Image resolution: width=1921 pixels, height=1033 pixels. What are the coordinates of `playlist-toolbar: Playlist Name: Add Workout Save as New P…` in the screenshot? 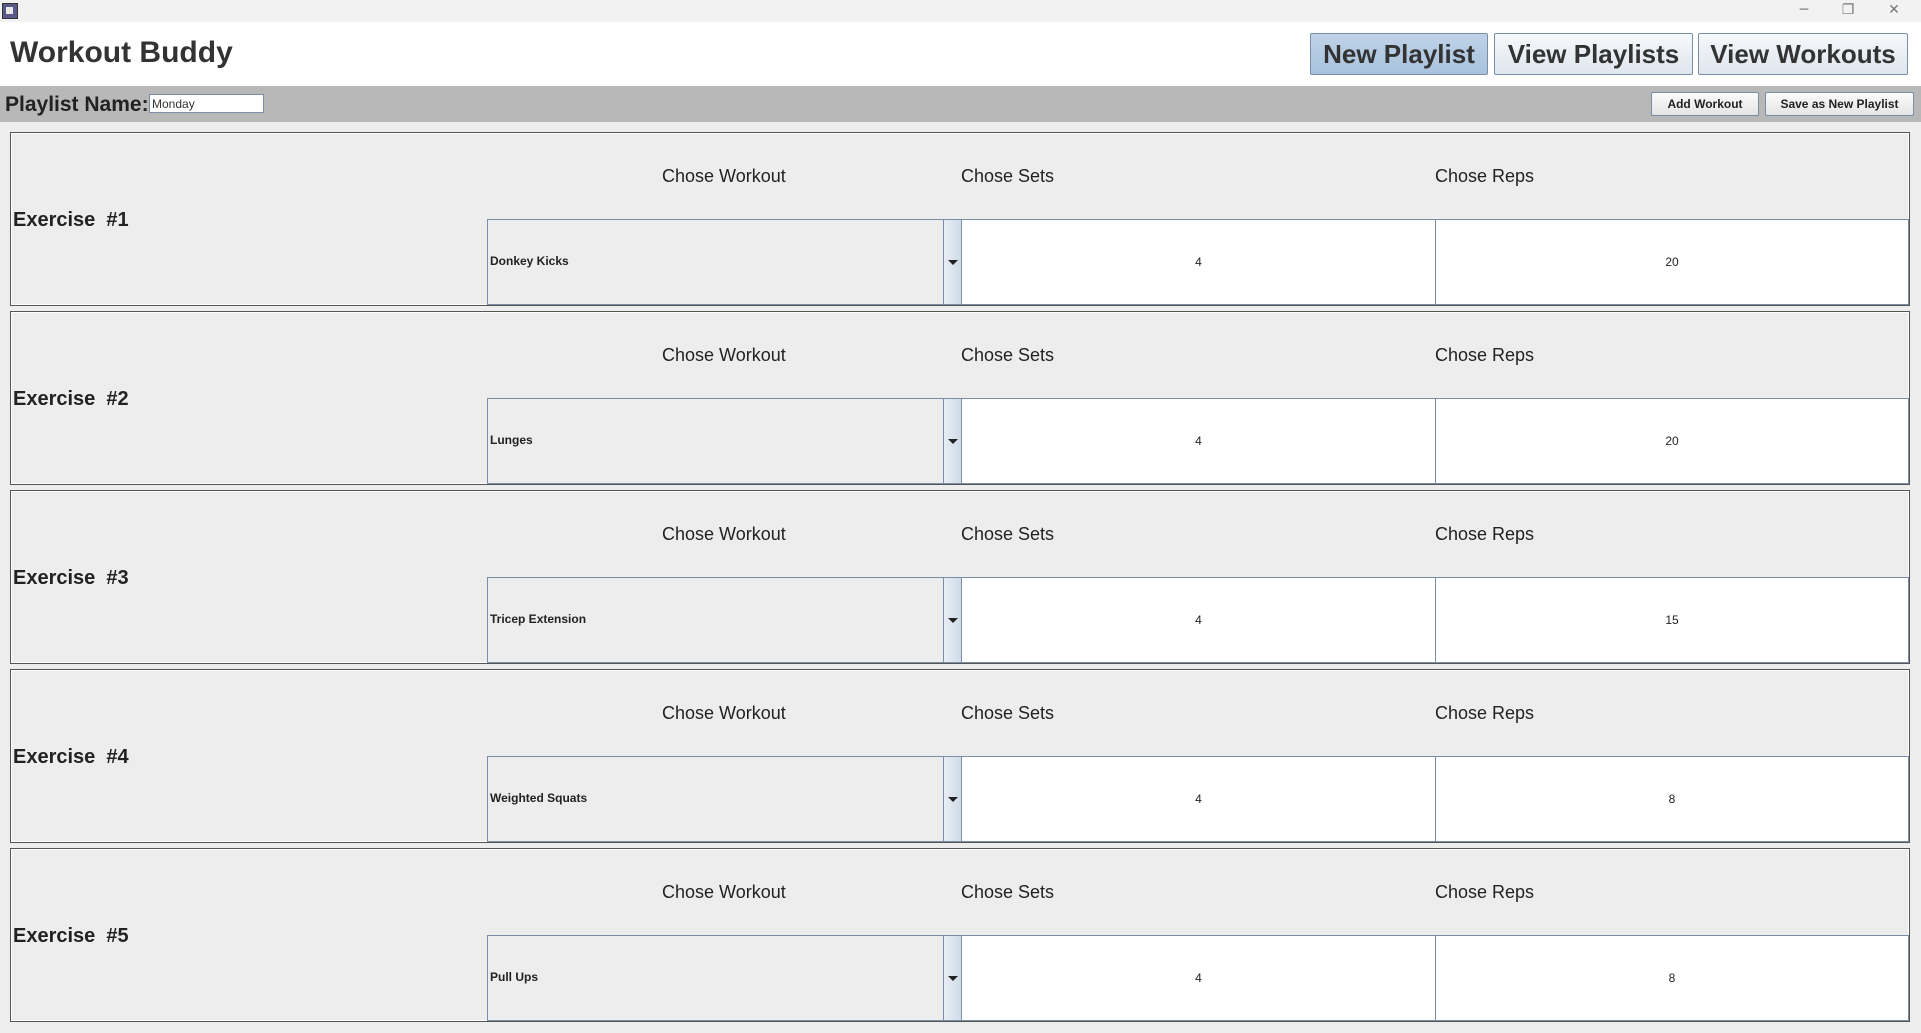 It's located at (960, 104).